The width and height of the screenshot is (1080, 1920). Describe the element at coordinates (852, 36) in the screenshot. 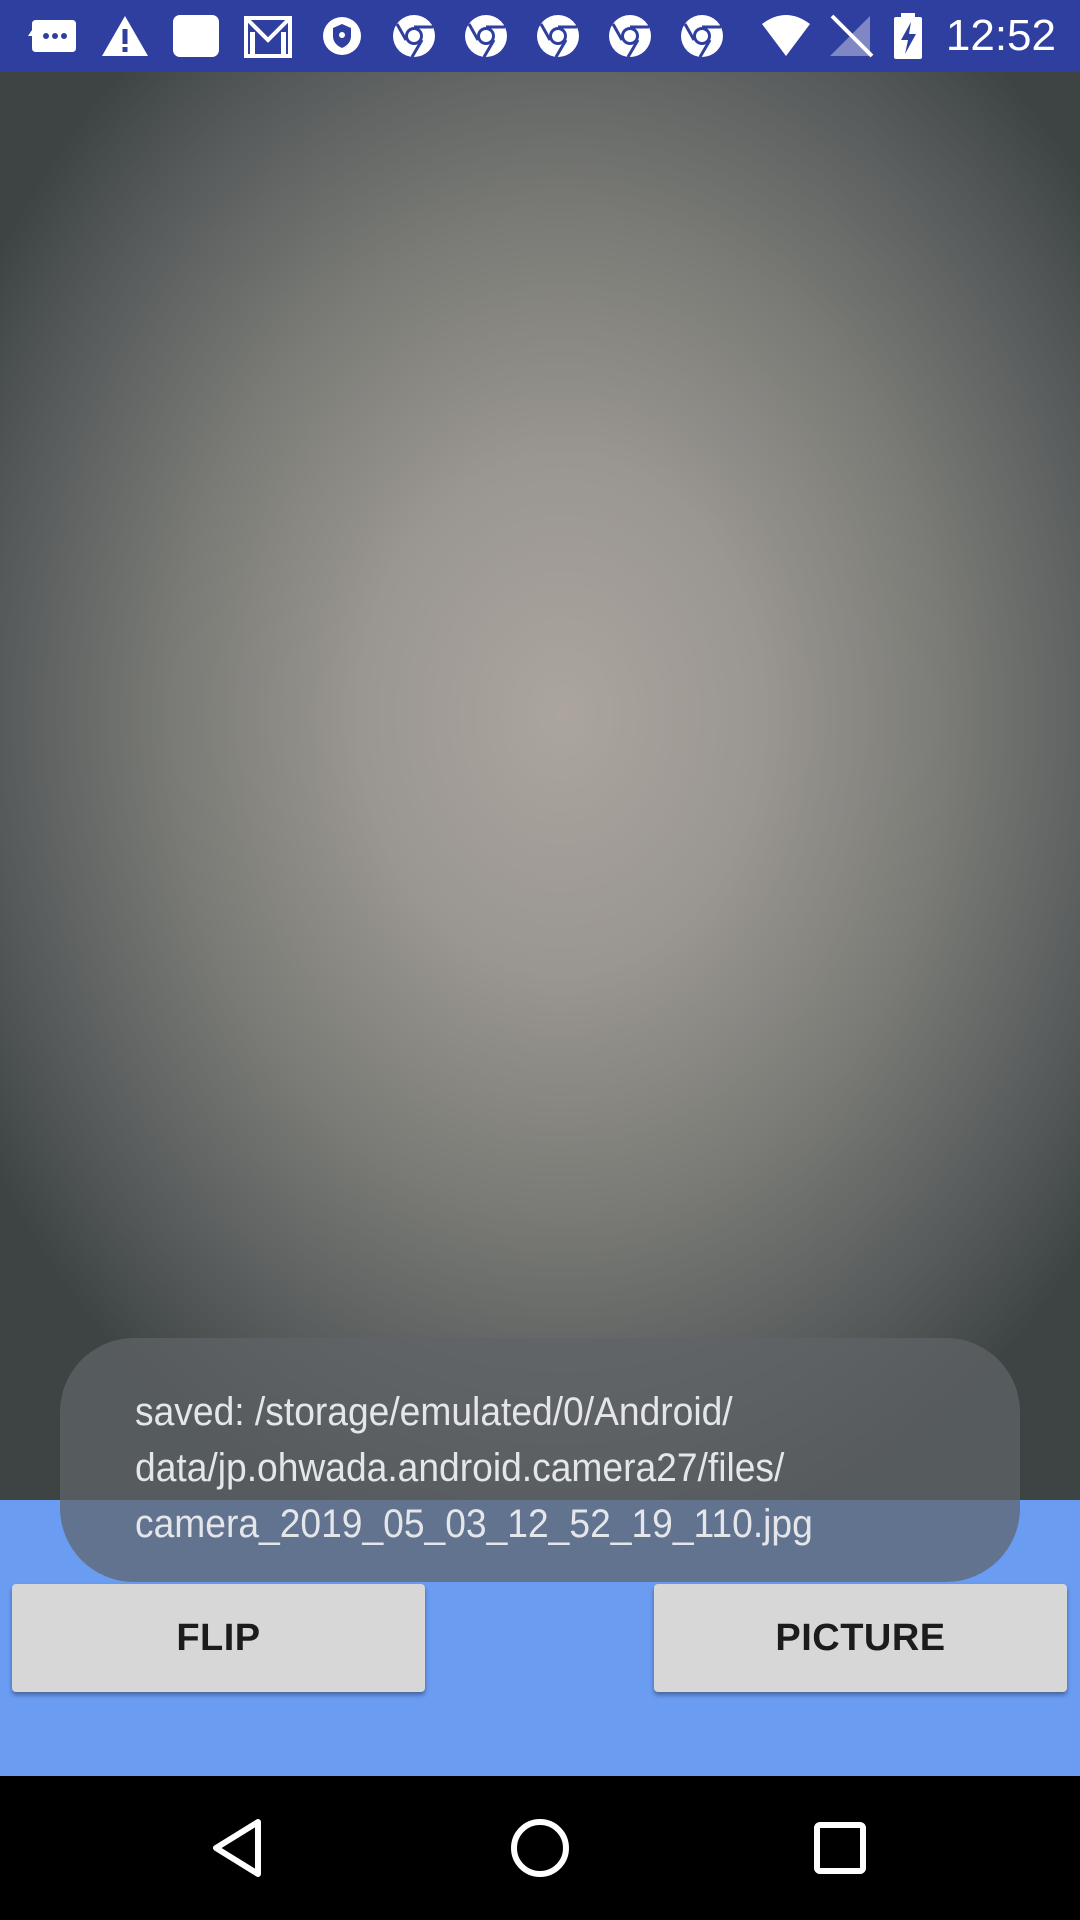

I see `no-signal-icon` at that location.